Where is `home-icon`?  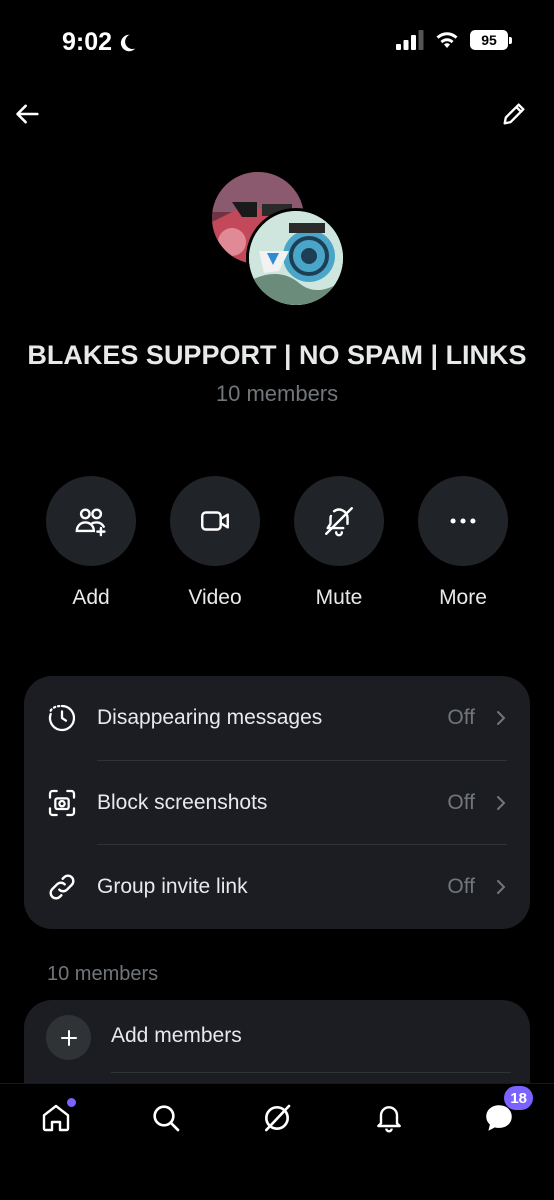 home-icon is located at coordinates (56, 1118).